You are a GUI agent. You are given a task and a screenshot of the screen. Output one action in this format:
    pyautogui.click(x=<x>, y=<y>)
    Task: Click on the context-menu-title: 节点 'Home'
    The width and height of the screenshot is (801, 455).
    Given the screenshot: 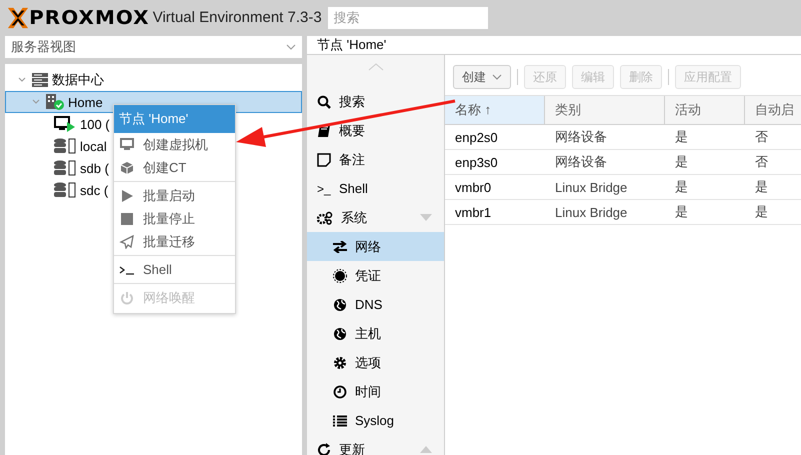 What is the action you would take?
    pyautogui.click(x=174, y=119)
    